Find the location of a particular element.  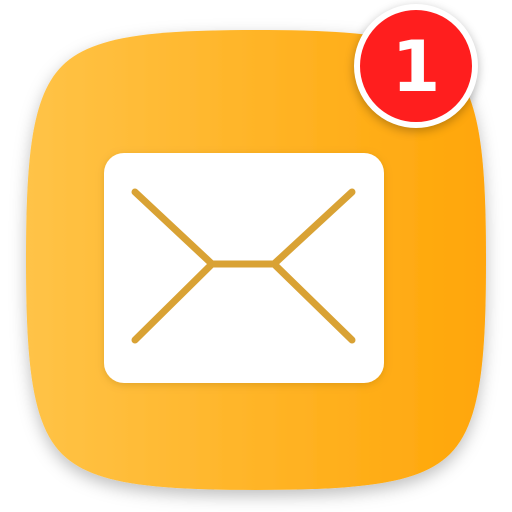

badge-count: 1 is located at coordinates (416, 67).